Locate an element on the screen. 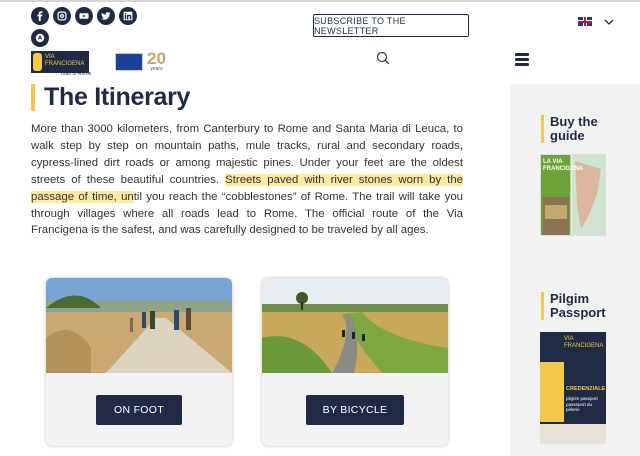 The image size is (640, 456). walkers-photo is located at coordinates (139, 325).